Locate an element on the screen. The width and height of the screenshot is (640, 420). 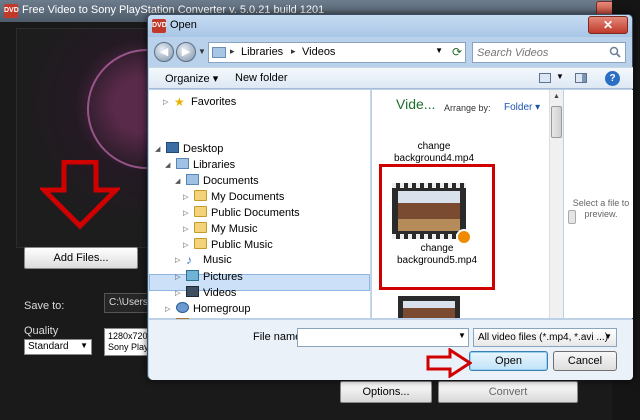
tree-item-desktop: ◢ Desktop is located at coordinates (189, 150).